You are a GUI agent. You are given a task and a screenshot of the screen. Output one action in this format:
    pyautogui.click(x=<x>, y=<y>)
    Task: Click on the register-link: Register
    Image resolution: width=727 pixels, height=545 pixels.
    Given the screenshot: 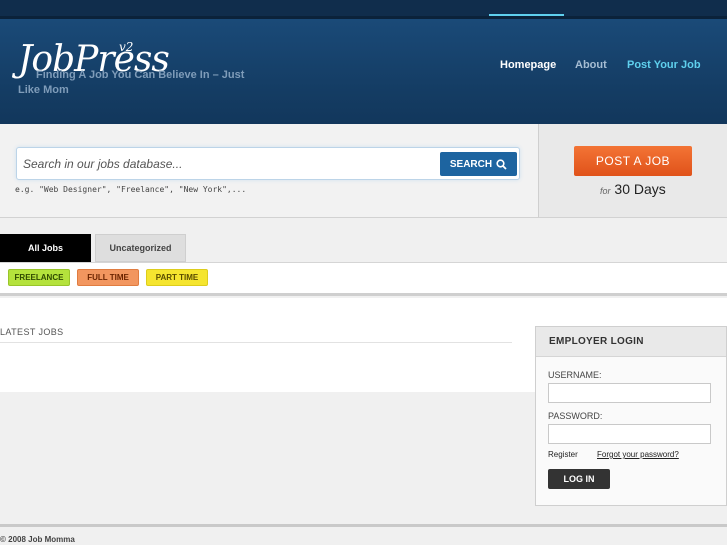 What is the action you would take?
    pyautogui.click(x=563, y=454)
    